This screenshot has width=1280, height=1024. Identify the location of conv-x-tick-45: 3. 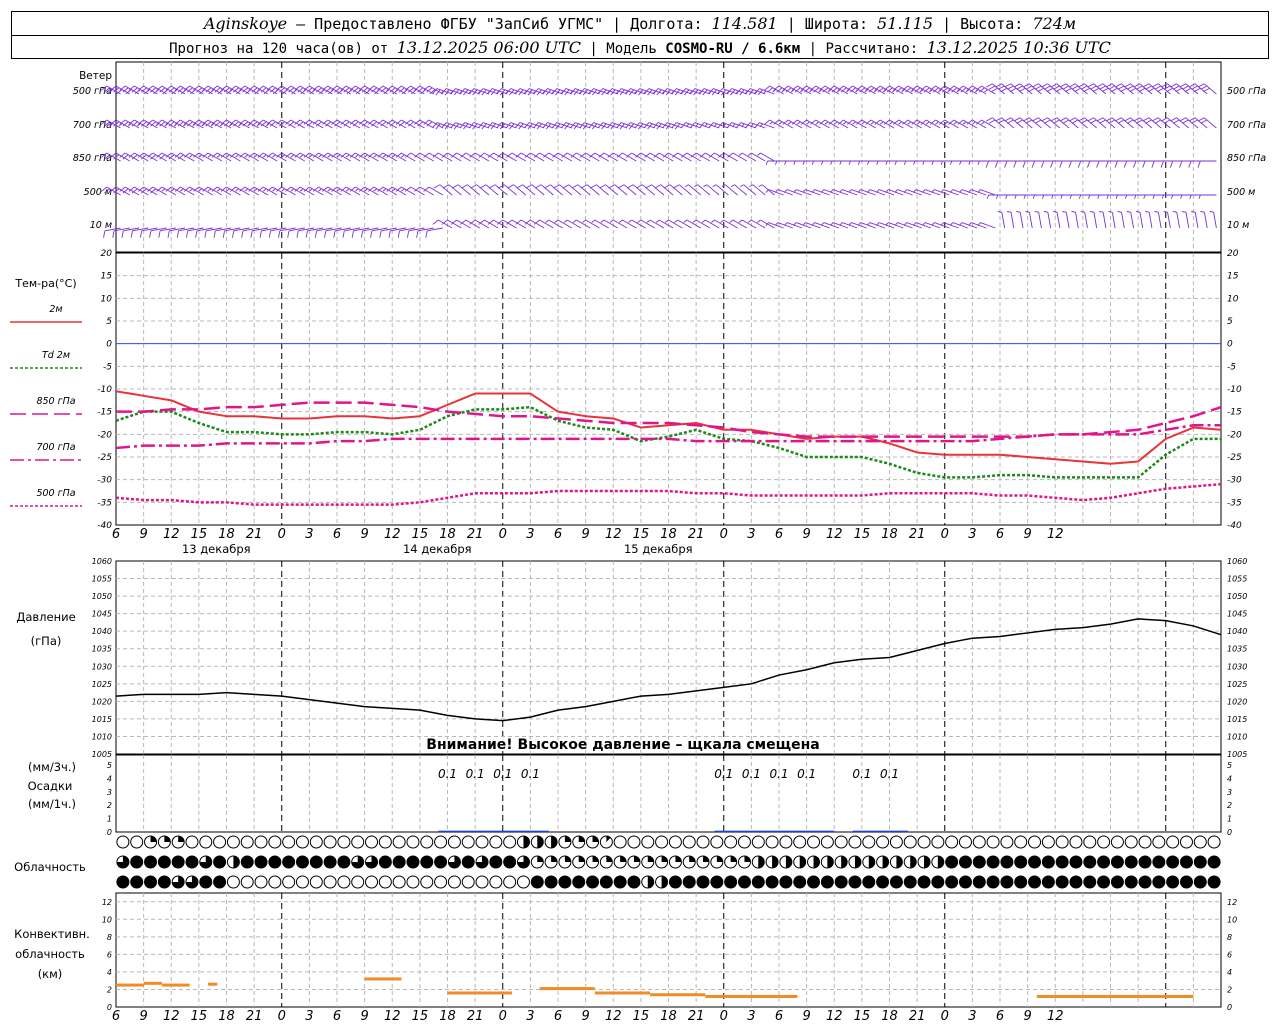
(530, 1016).